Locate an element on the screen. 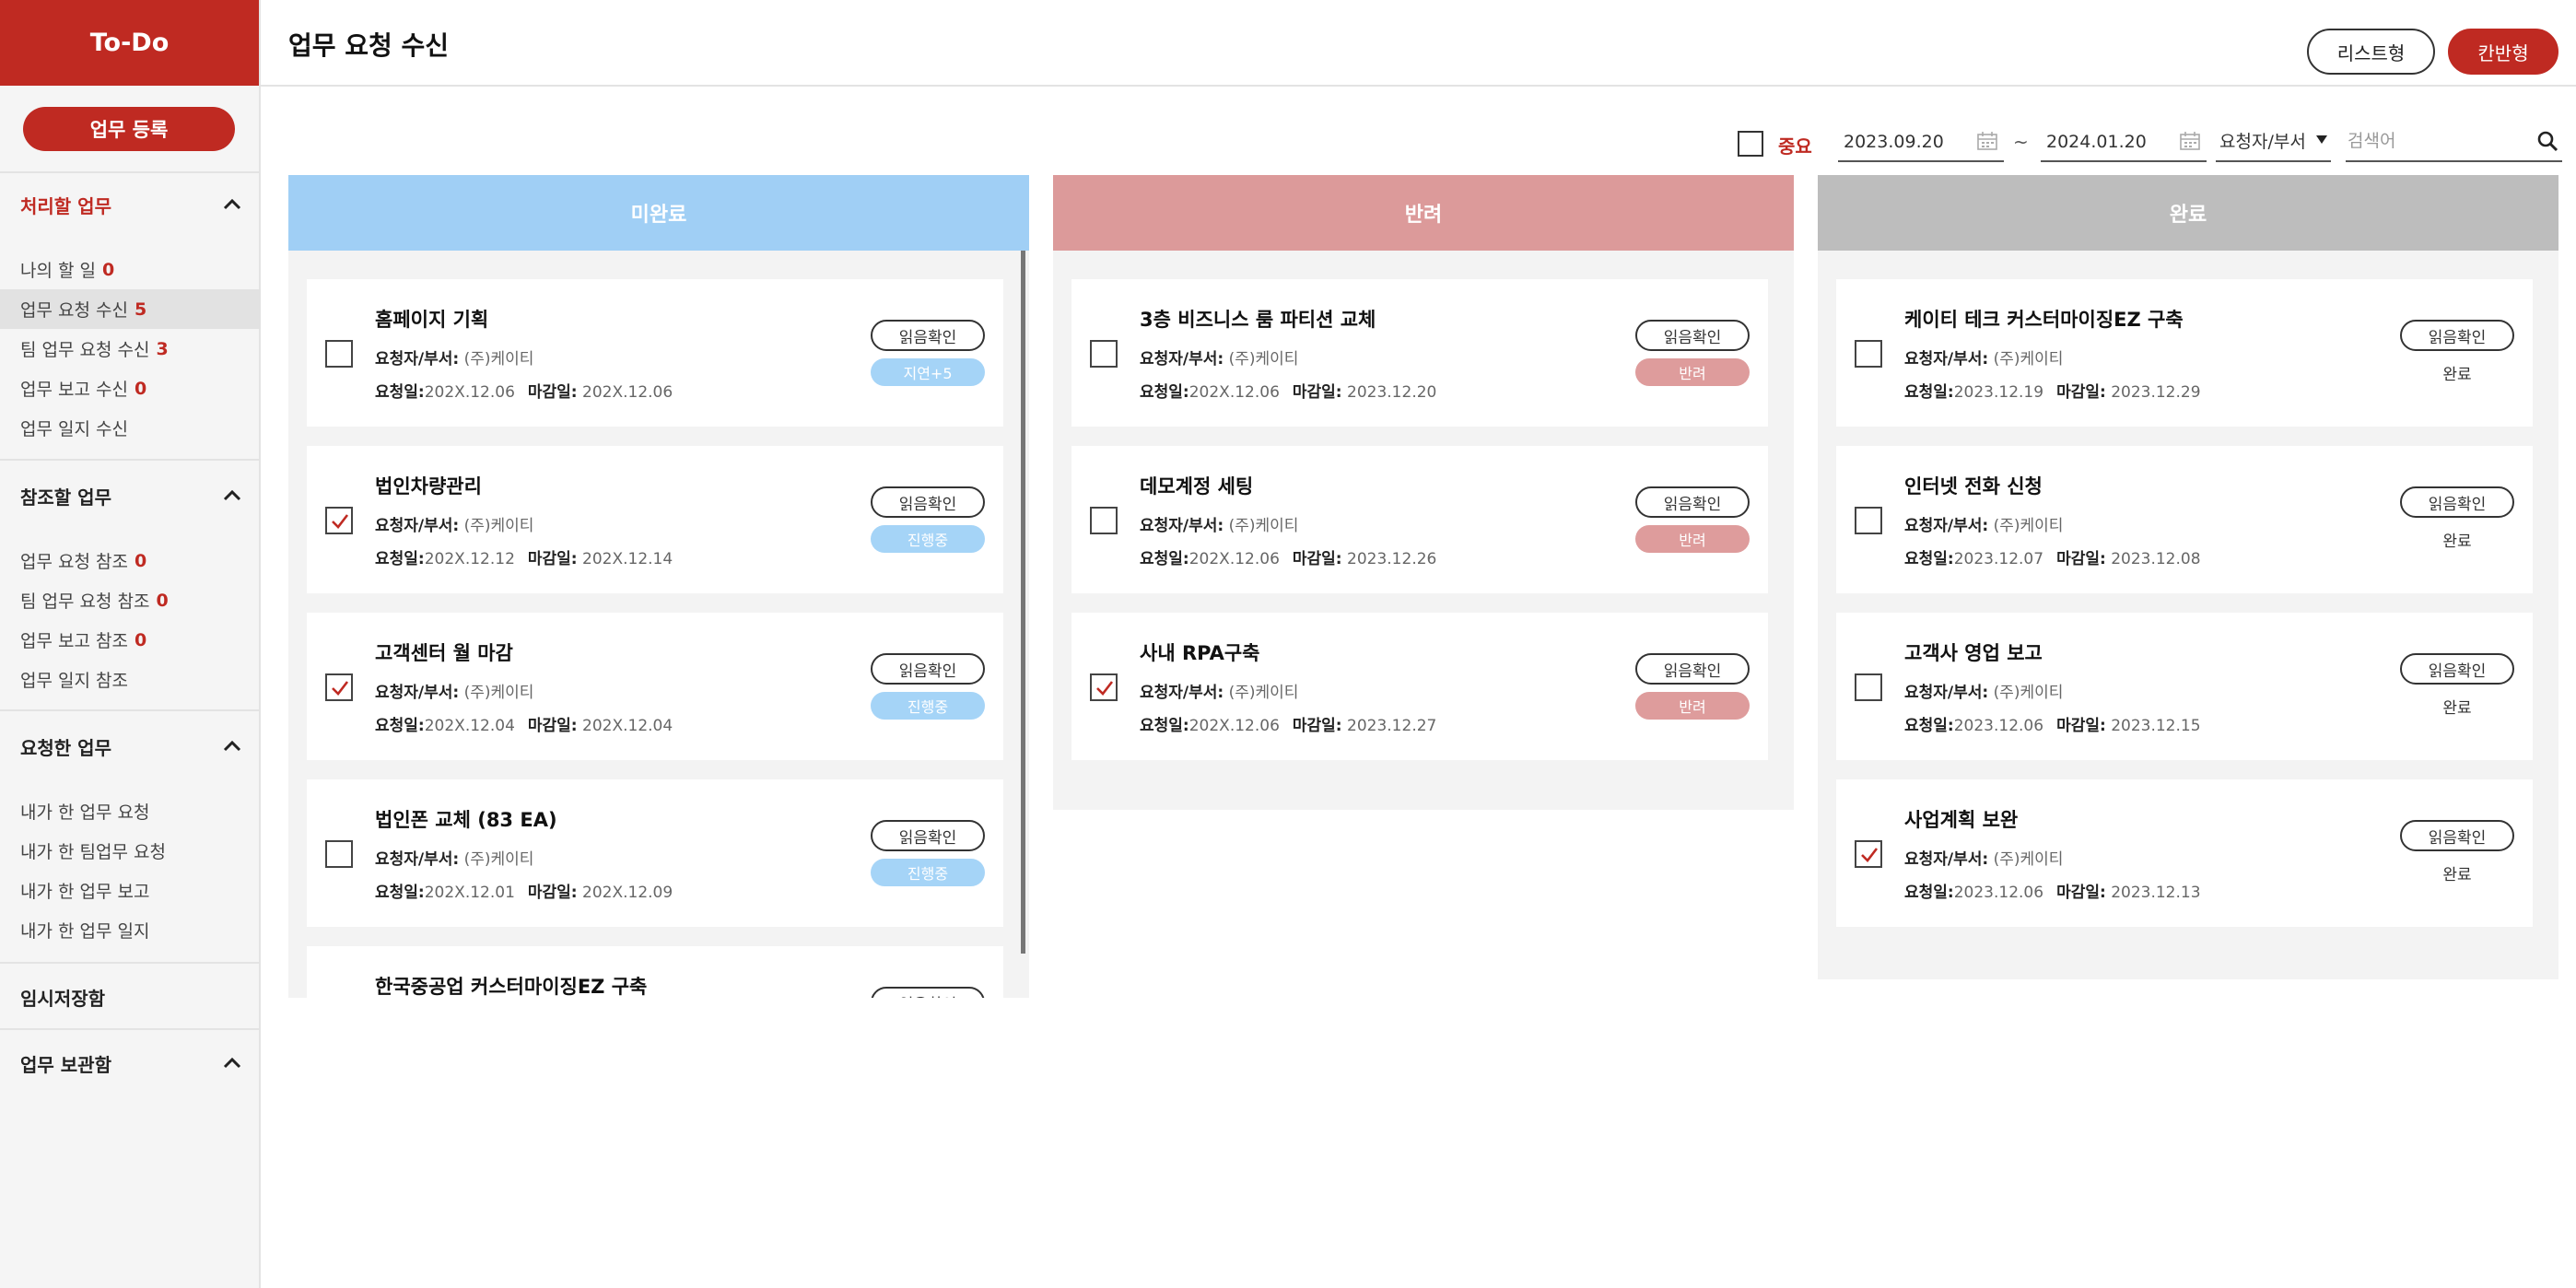 This screenshot has width=2576, height=1288. card-date-line: 요청일:202X.12.12 마감일: 202X.12.14 is located at coordinates (524, 556).